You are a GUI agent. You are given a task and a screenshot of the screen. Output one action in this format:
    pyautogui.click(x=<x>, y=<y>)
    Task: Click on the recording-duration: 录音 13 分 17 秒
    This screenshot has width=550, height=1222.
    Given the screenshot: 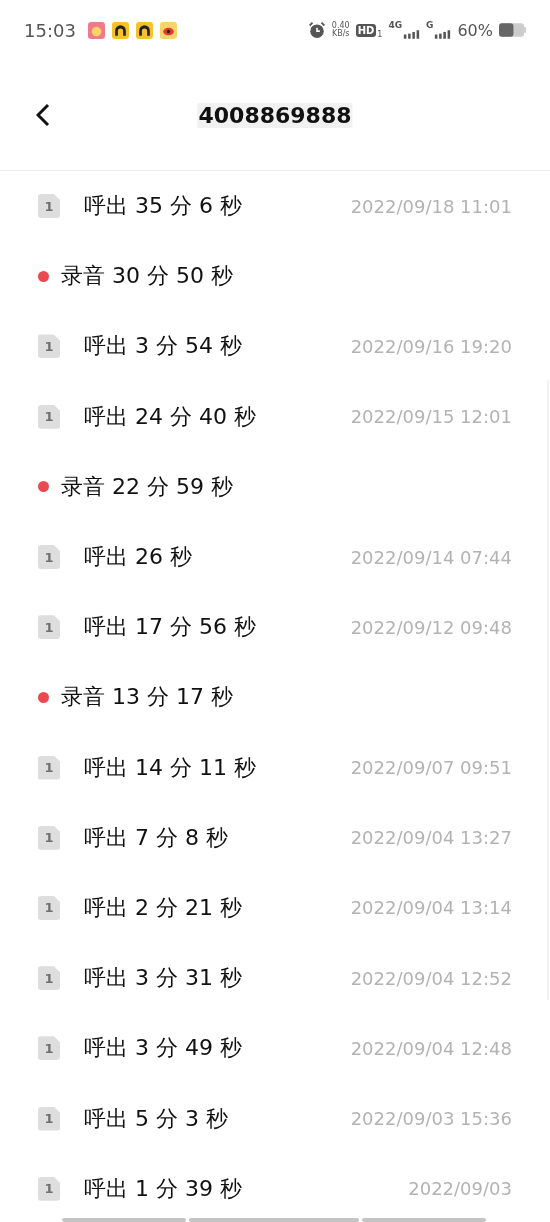 What is the action you would take?
    pyautogui.click(x=147, y=697)
    